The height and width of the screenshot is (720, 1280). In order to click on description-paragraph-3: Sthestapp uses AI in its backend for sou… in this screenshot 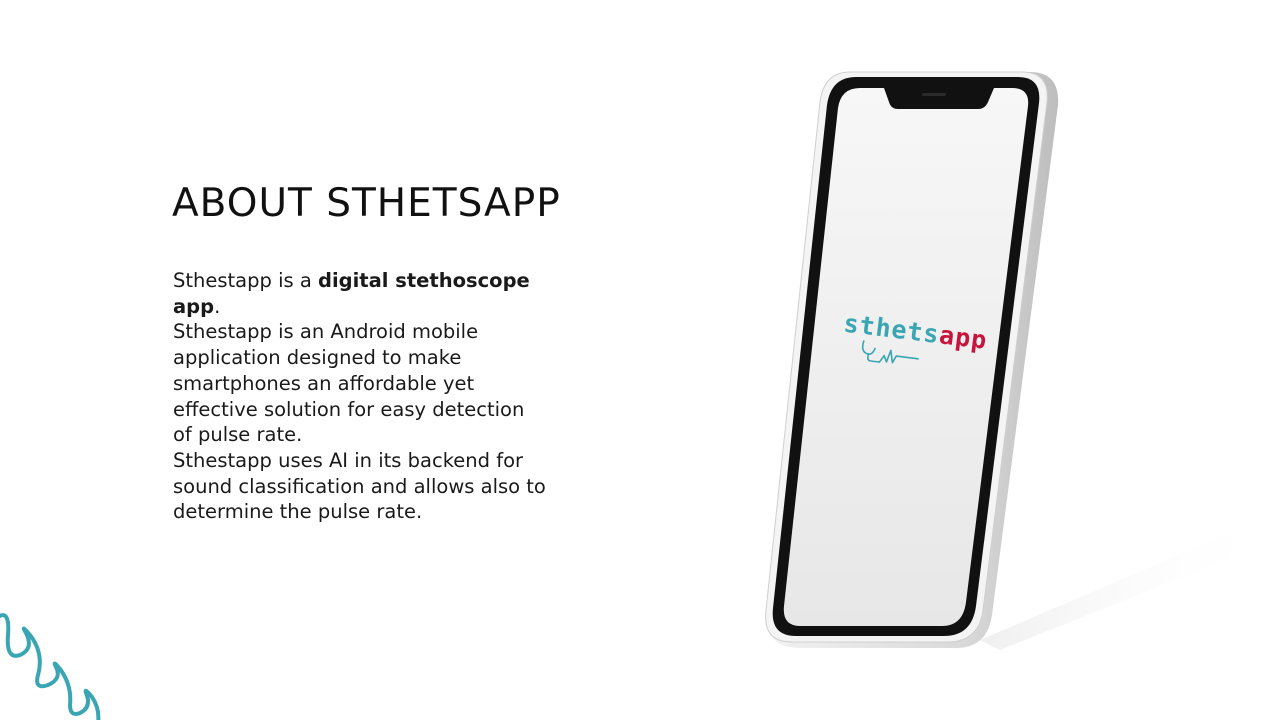, I will do `click(359, 486)`.